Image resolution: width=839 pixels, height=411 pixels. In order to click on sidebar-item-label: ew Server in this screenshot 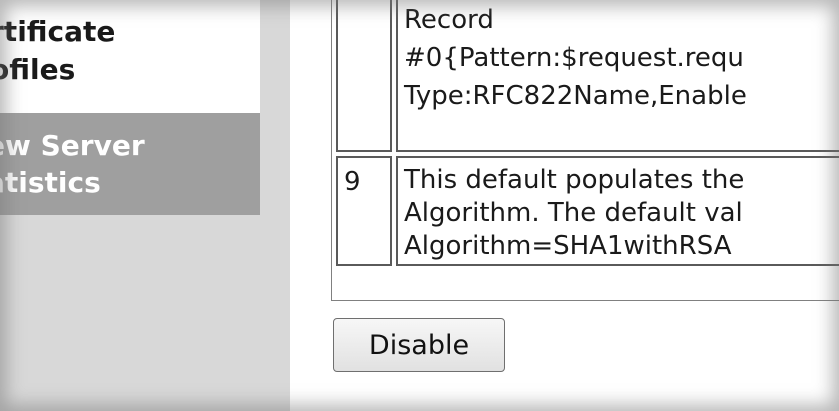, I will do `click(72, 145)`.